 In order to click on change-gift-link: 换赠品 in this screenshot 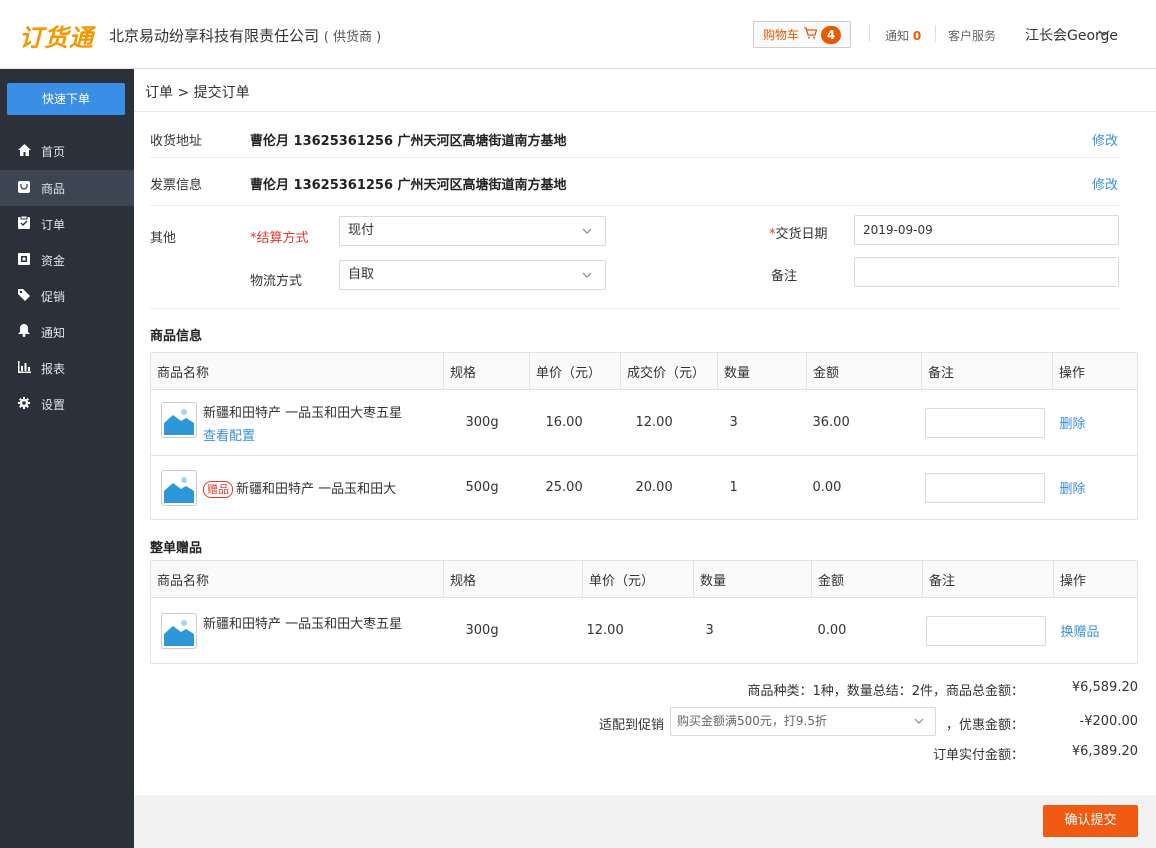, I will do `click(1080, 632)`.